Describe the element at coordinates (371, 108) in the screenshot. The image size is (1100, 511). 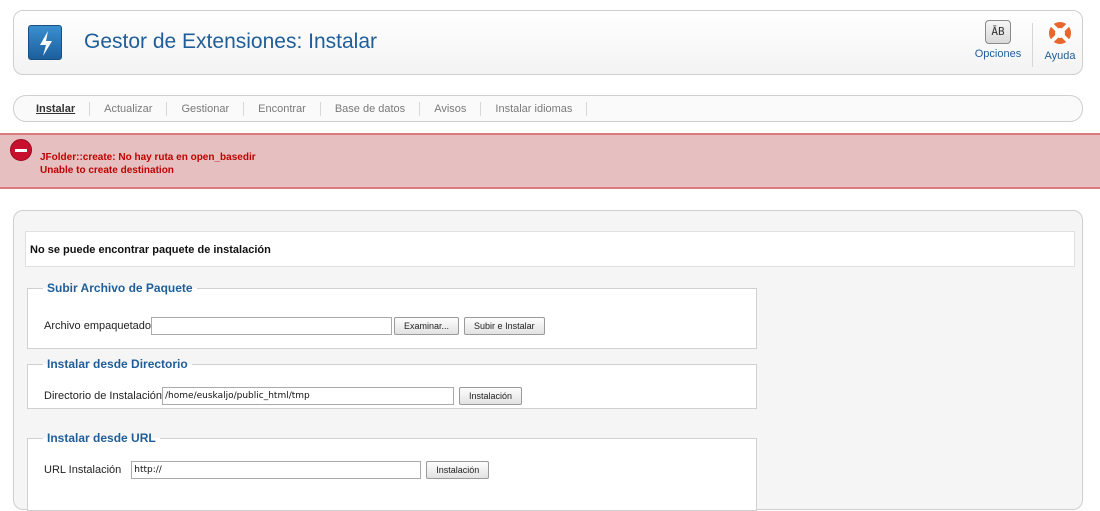
I see `tab-base-de-datos: Base de datos` at that location.